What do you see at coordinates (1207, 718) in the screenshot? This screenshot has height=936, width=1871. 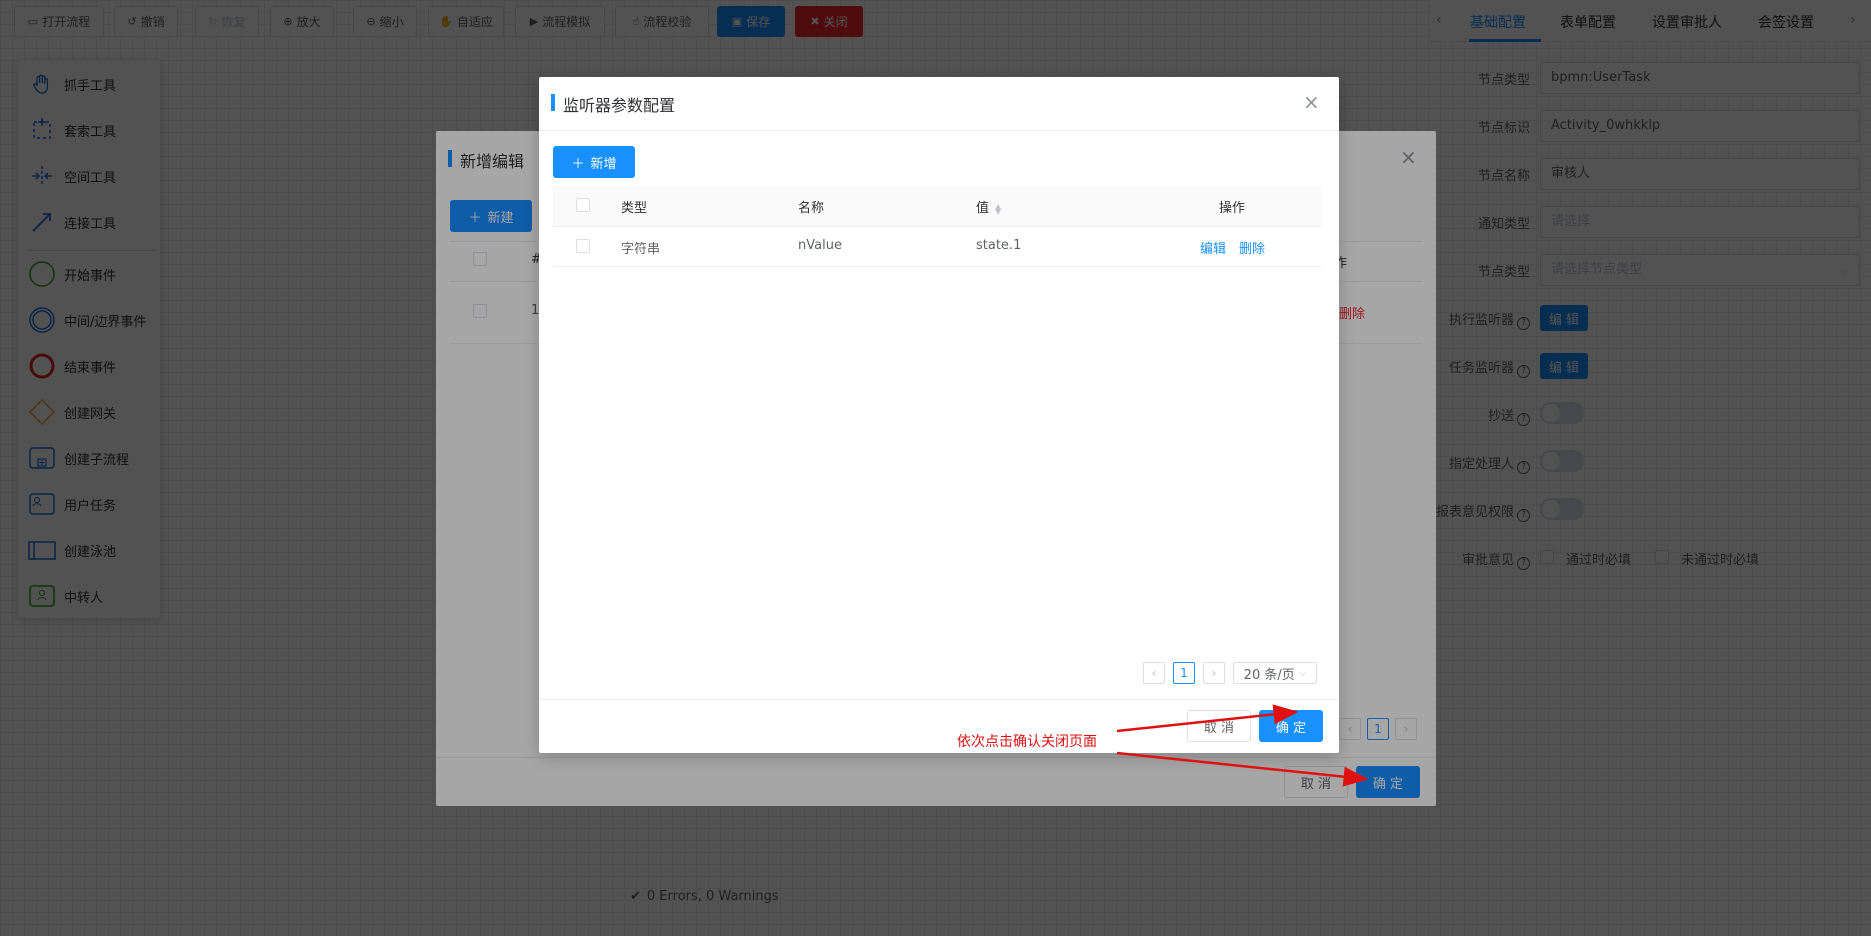 I see `arrow-to-front-confirm` at bounding box center [1207, 718].